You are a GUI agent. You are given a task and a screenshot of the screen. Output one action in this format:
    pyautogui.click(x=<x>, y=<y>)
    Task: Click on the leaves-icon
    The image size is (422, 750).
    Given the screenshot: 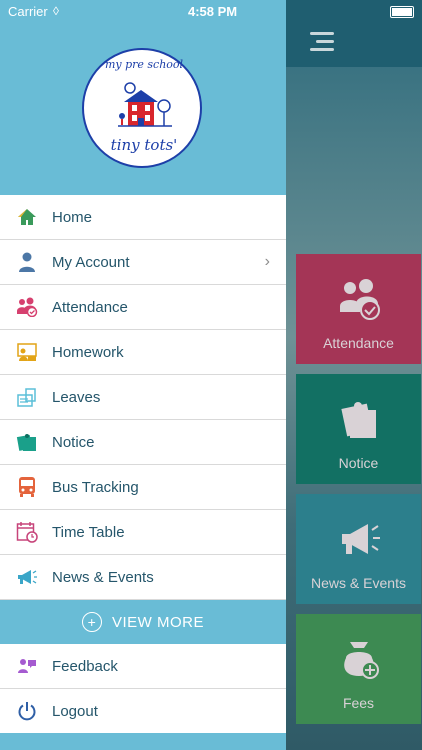 What is the action you would take?
    pyautogui.click(x=27, y=397)
    